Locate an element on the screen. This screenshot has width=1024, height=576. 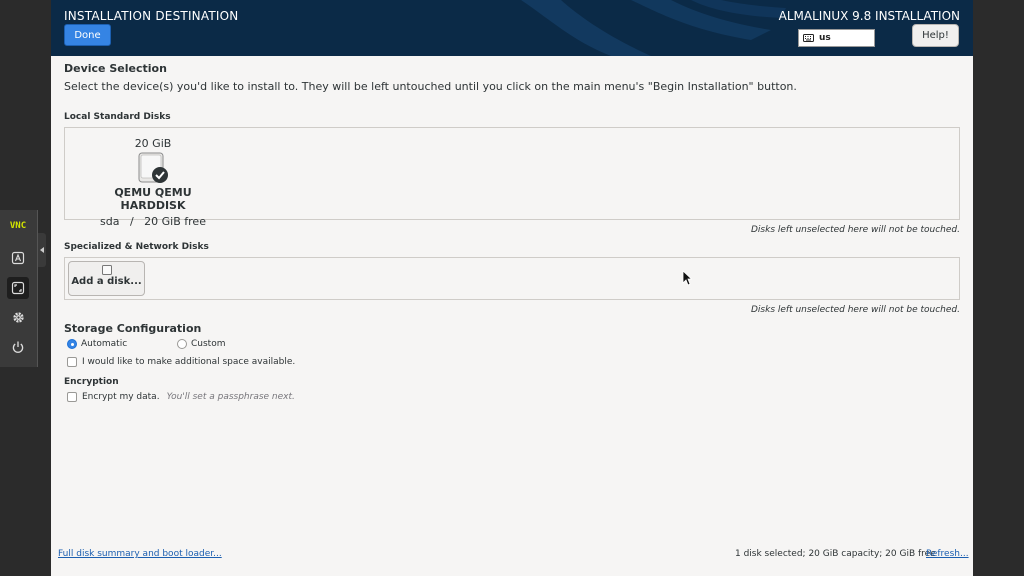
disk-name: QEMU QEMU HARDDISK is located at coordinates (153, 199).